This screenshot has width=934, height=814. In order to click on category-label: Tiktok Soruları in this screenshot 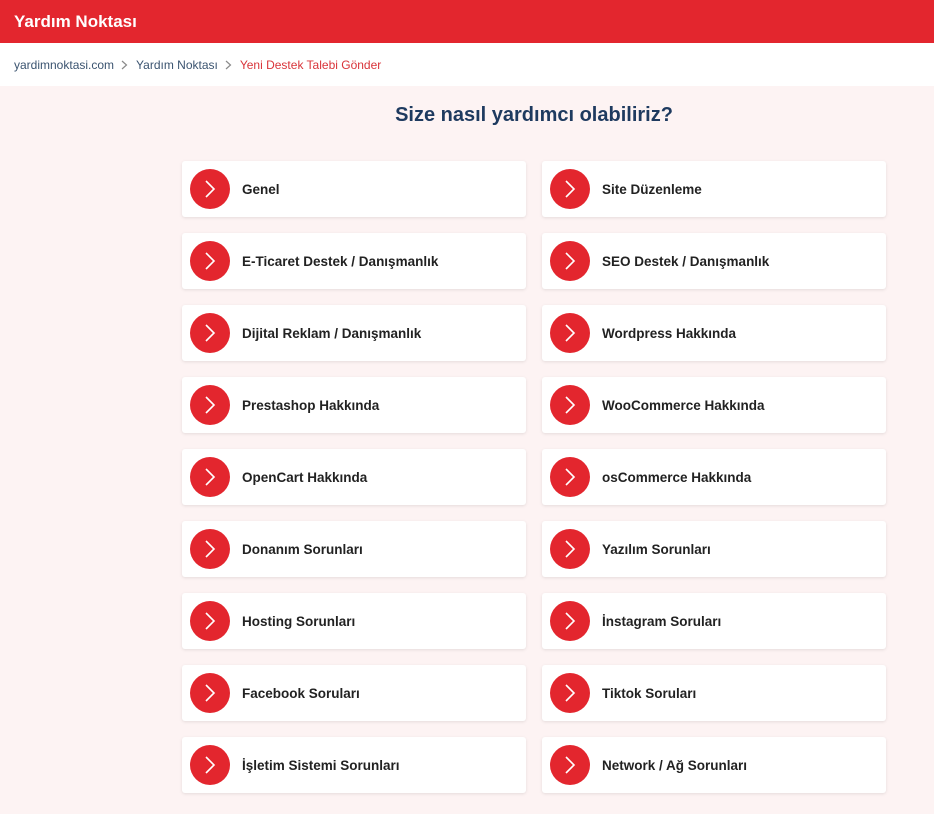, I will do `click(649, 693)`.